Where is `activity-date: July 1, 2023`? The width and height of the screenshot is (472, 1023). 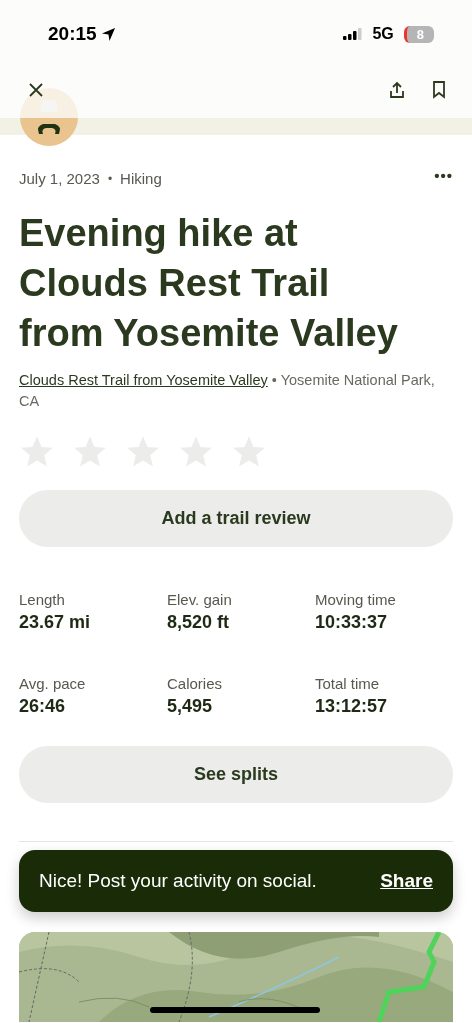
activity-date: July 1, 2023 is located at coordinates (59, 178).